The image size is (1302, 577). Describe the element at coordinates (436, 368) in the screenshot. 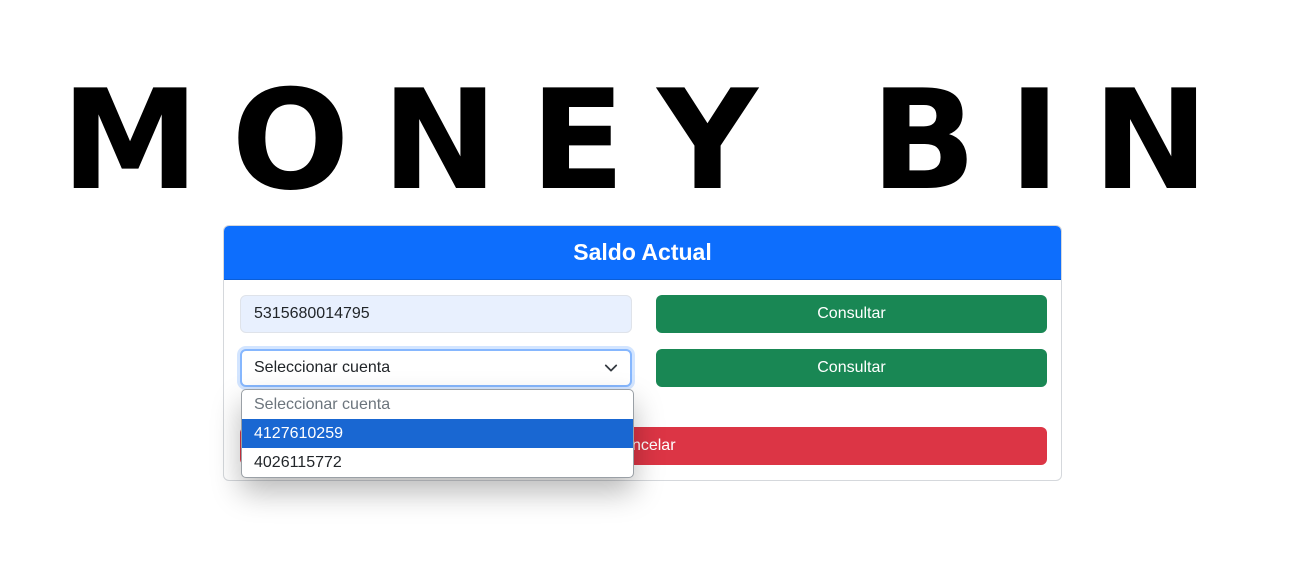

I see `account-select: Seleccionar cuenta` at that location.